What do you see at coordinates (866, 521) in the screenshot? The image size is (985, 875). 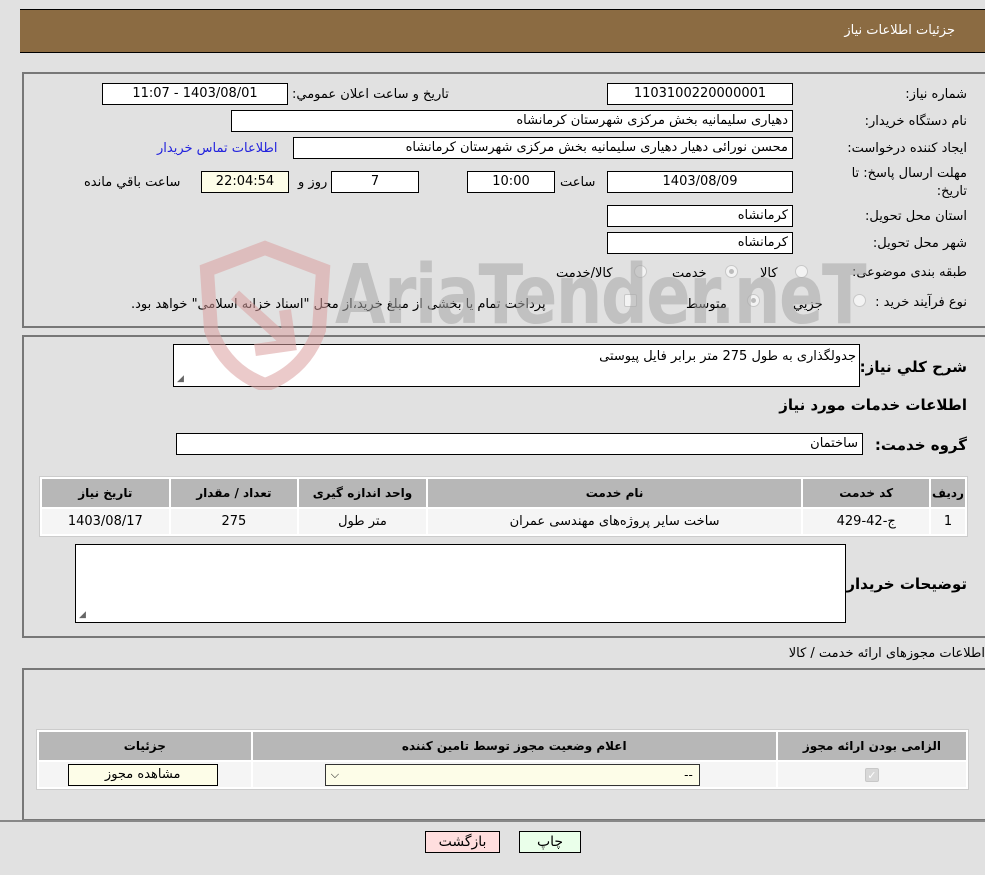 I see `cell-service-code: ج-42-429` at bounding box center [866, 521].